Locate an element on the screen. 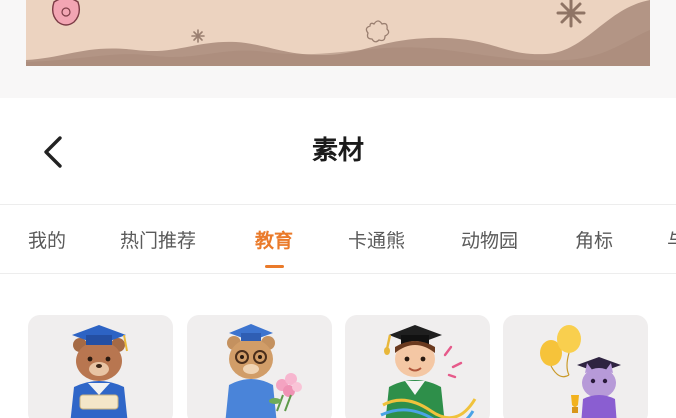  banner-image is located at coordinates (338, 33).